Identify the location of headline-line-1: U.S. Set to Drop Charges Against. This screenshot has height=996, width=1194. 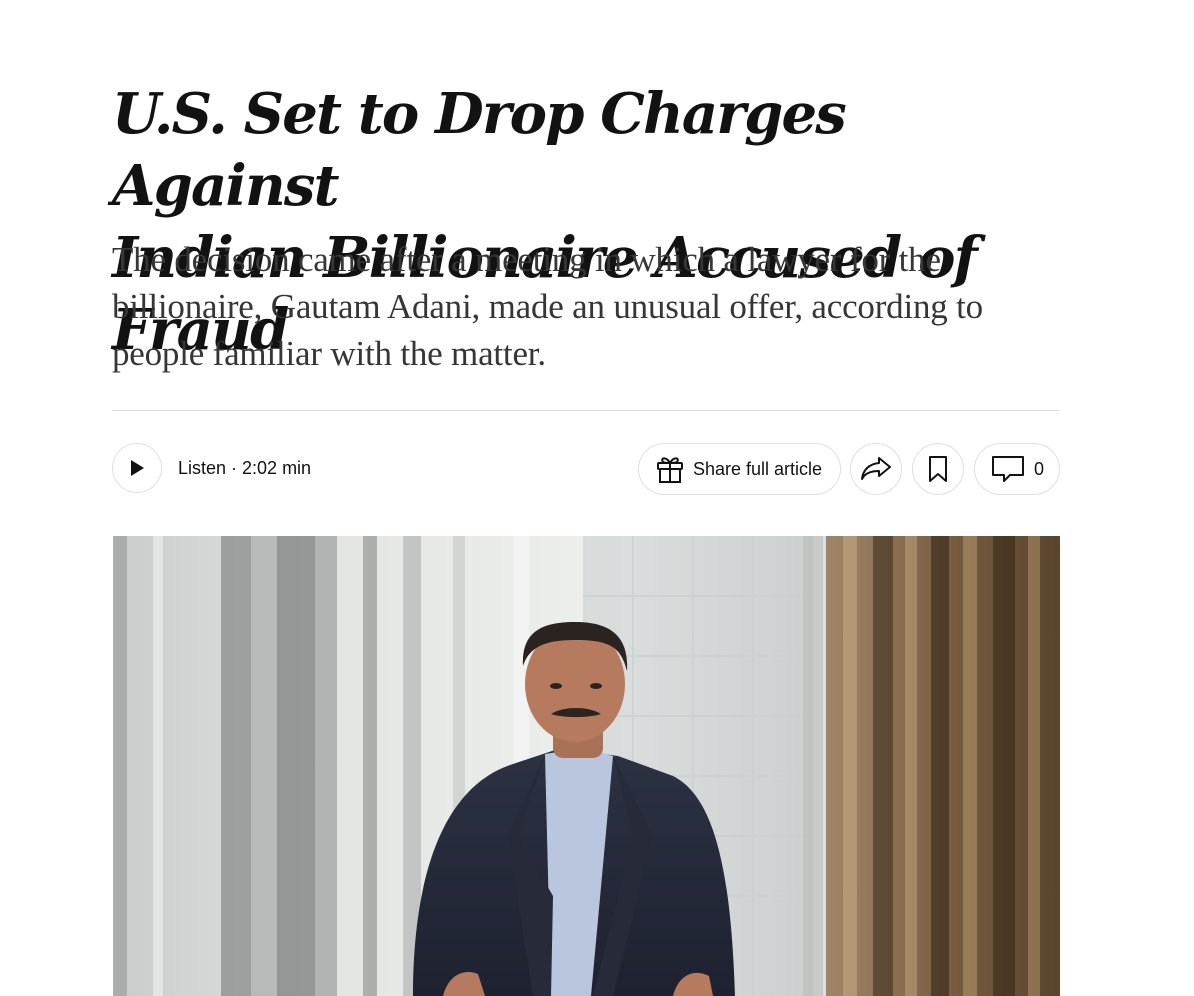
(479, 150).